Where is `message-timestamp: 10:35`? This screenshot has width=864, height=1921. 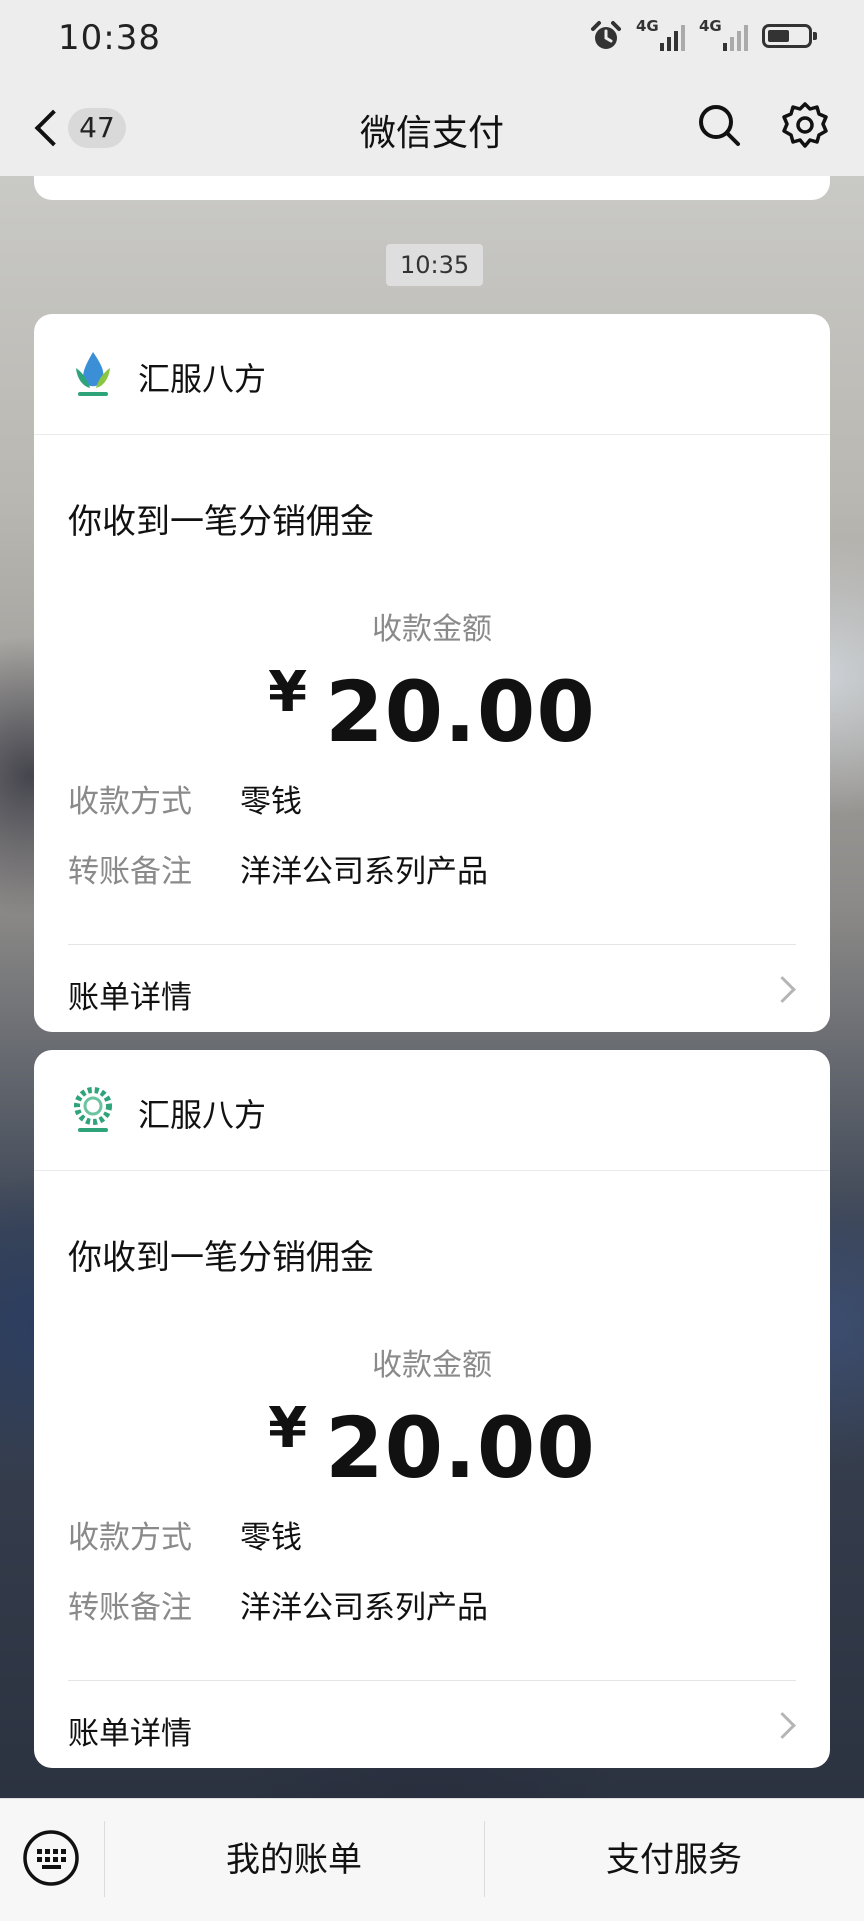 message-timestamp: 10:35 is located at coordinates (435, 265).